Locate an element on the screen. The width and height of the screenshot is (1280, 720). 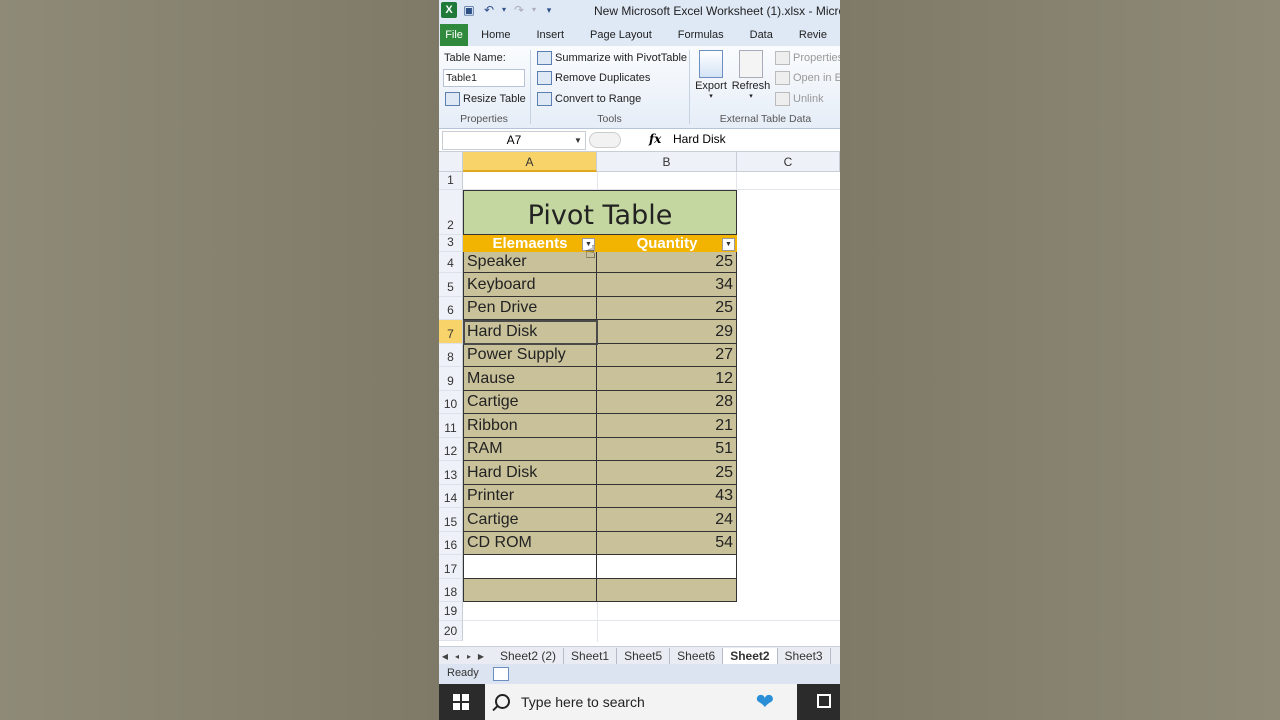
pivot-table-title: Pivot Table is located at coordinates (600, 212).